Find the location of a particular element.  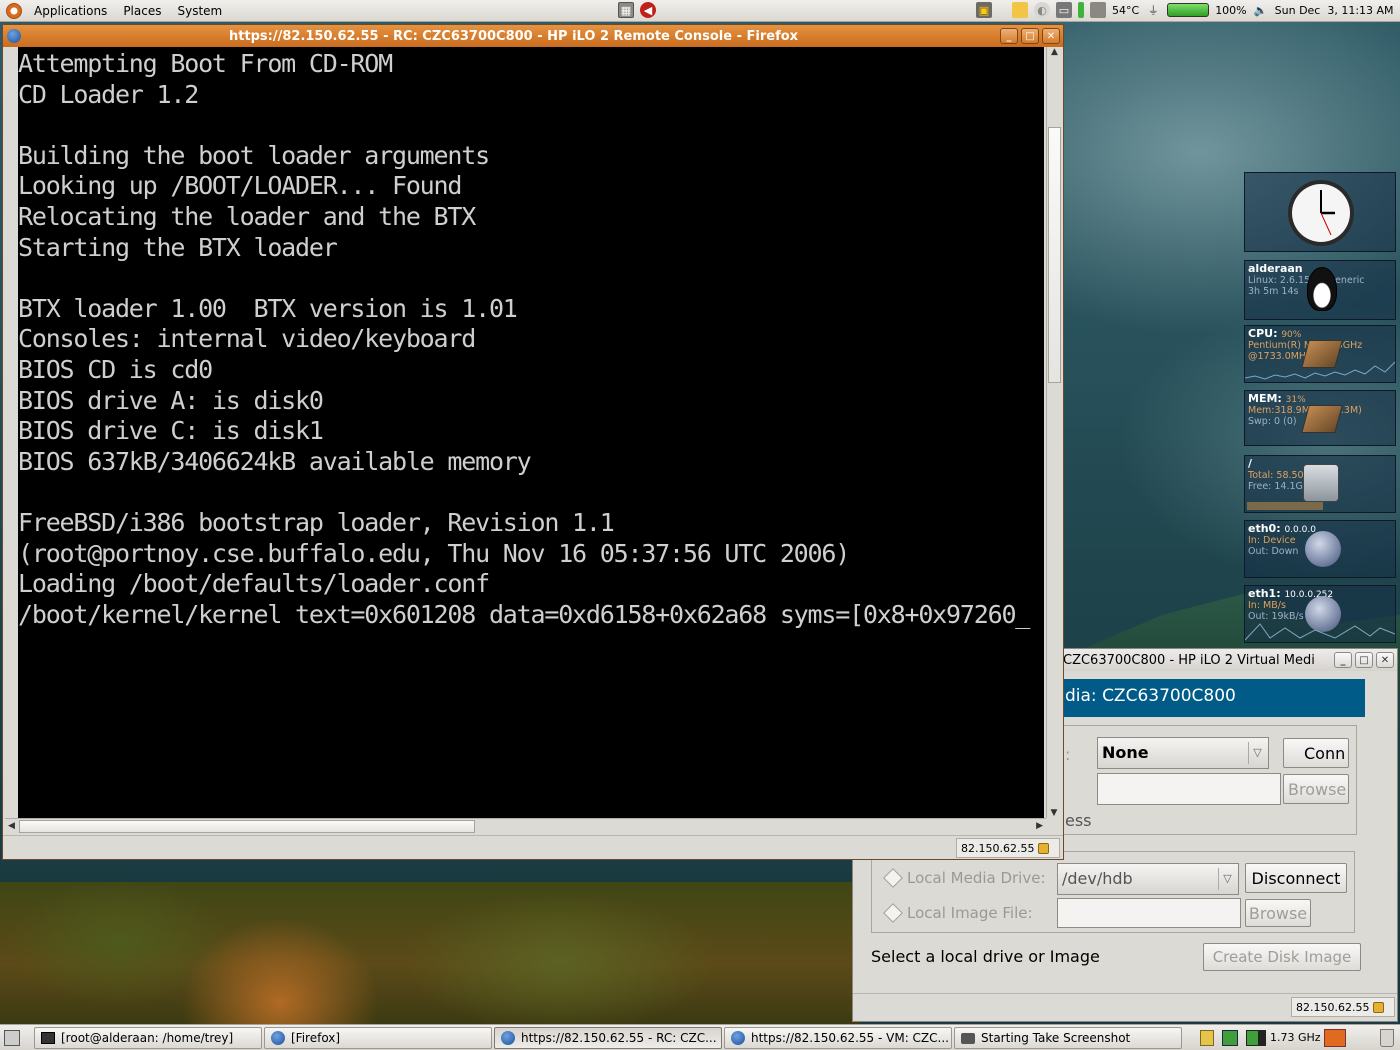

horizontal-scrollbar: ◀ ▶ is located at coordinates (525, 826).